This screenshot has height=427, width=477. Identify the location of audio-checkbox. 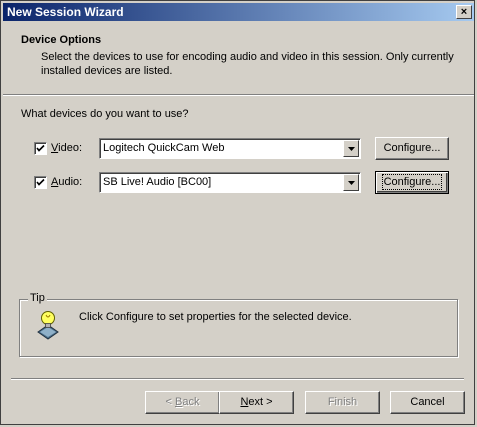
(40, 182).